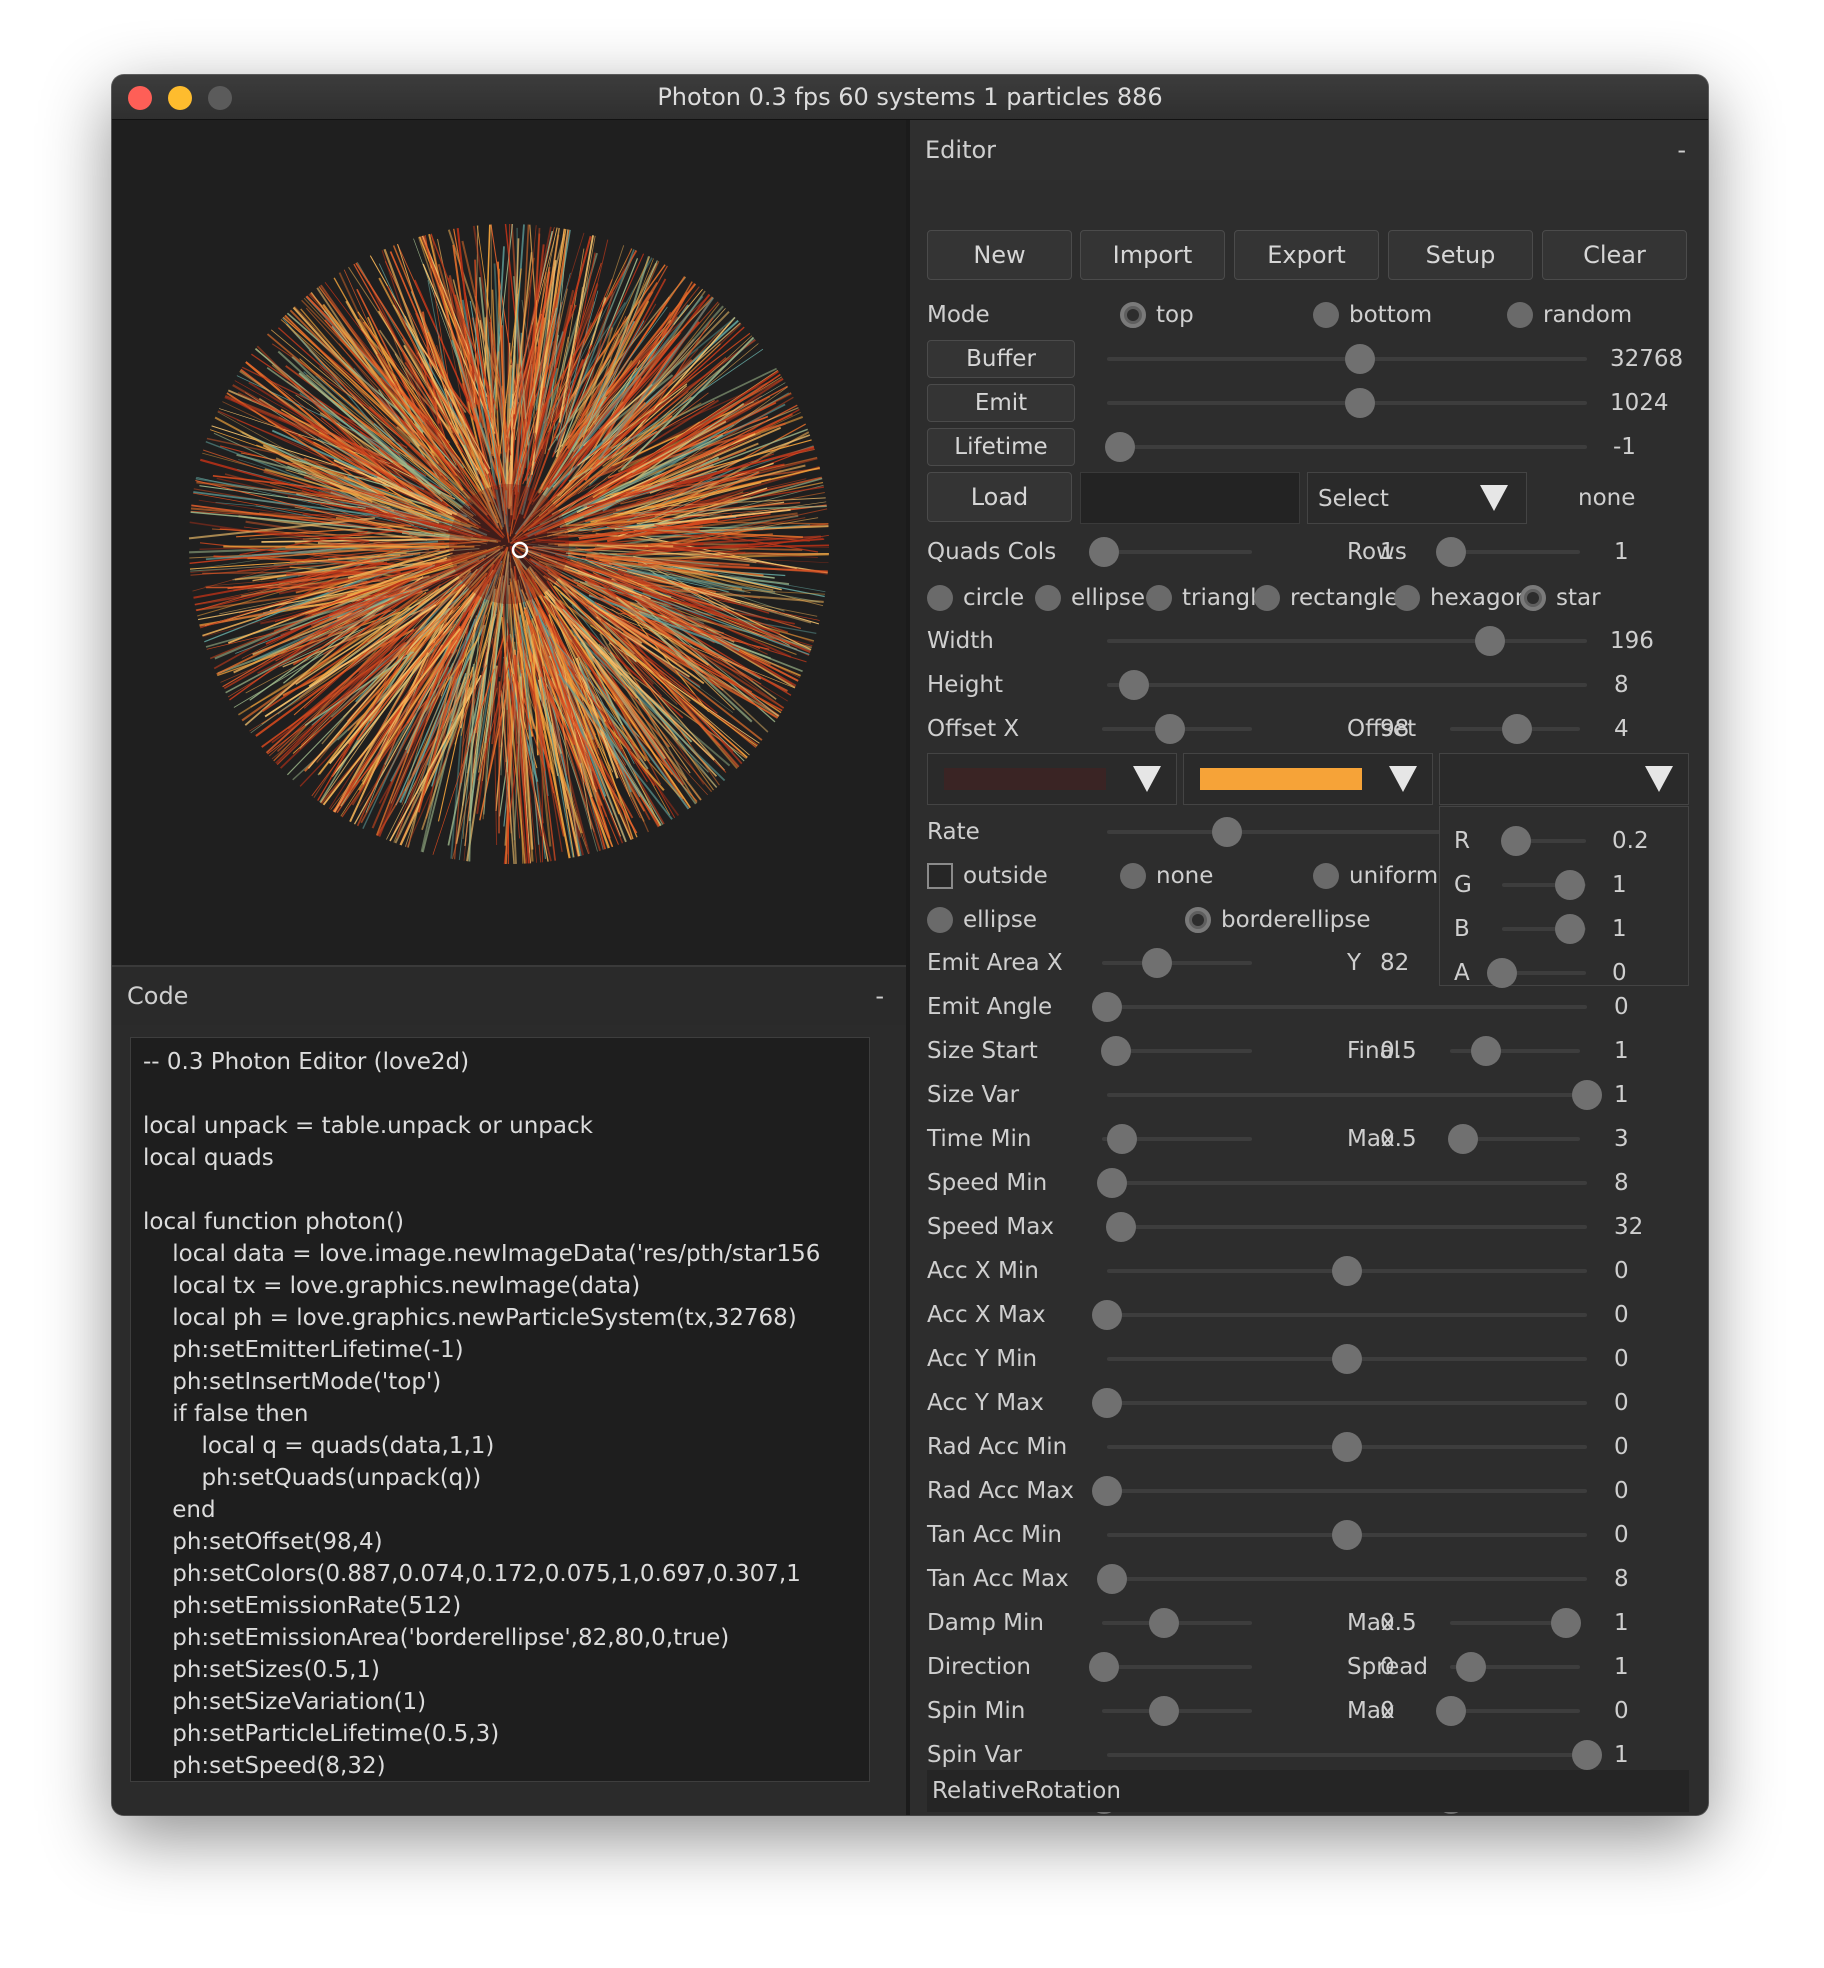 The width and height of the screenshot is (1824, 1968). I want to click on rad-acc-min-slider-knob, so click(1347, 1447).